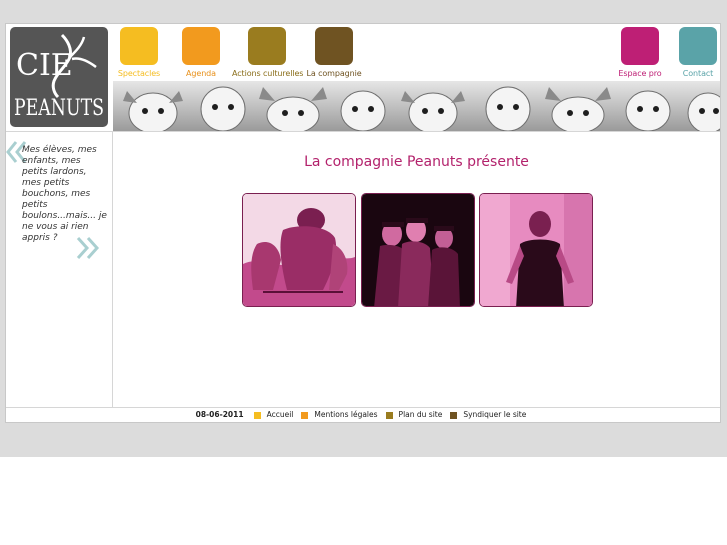 The image size is (727, 545). Describe the element at coordinates (334, 73) in the screenshot. I see `nav-compagnie-label: La compagnie` at that location.